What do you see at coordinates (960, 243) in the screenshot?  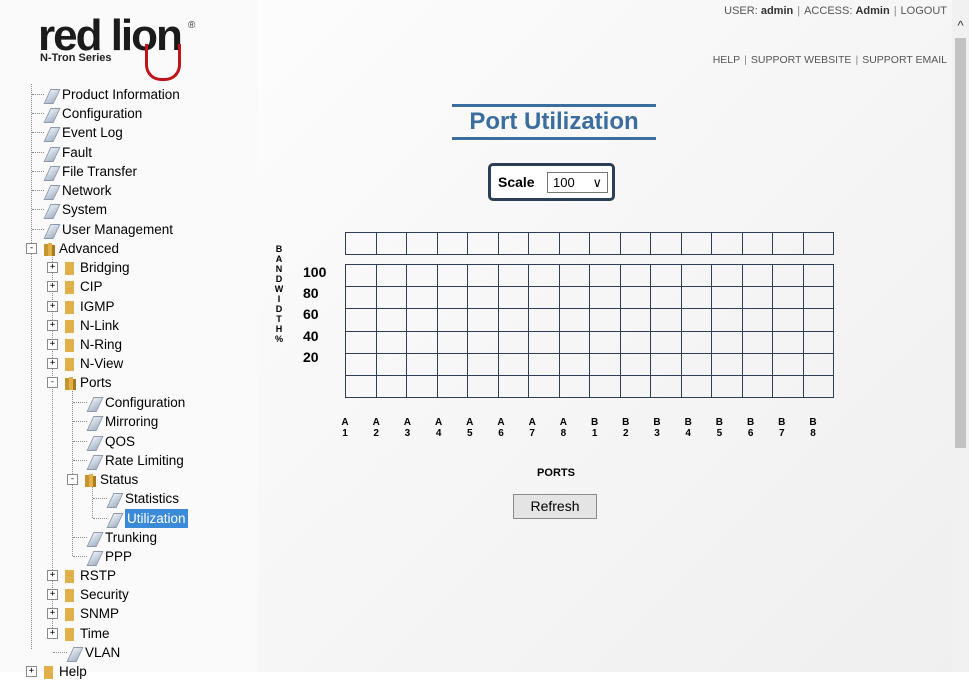 I see `scrollbar-thumb` at bounding box center [960, 243].